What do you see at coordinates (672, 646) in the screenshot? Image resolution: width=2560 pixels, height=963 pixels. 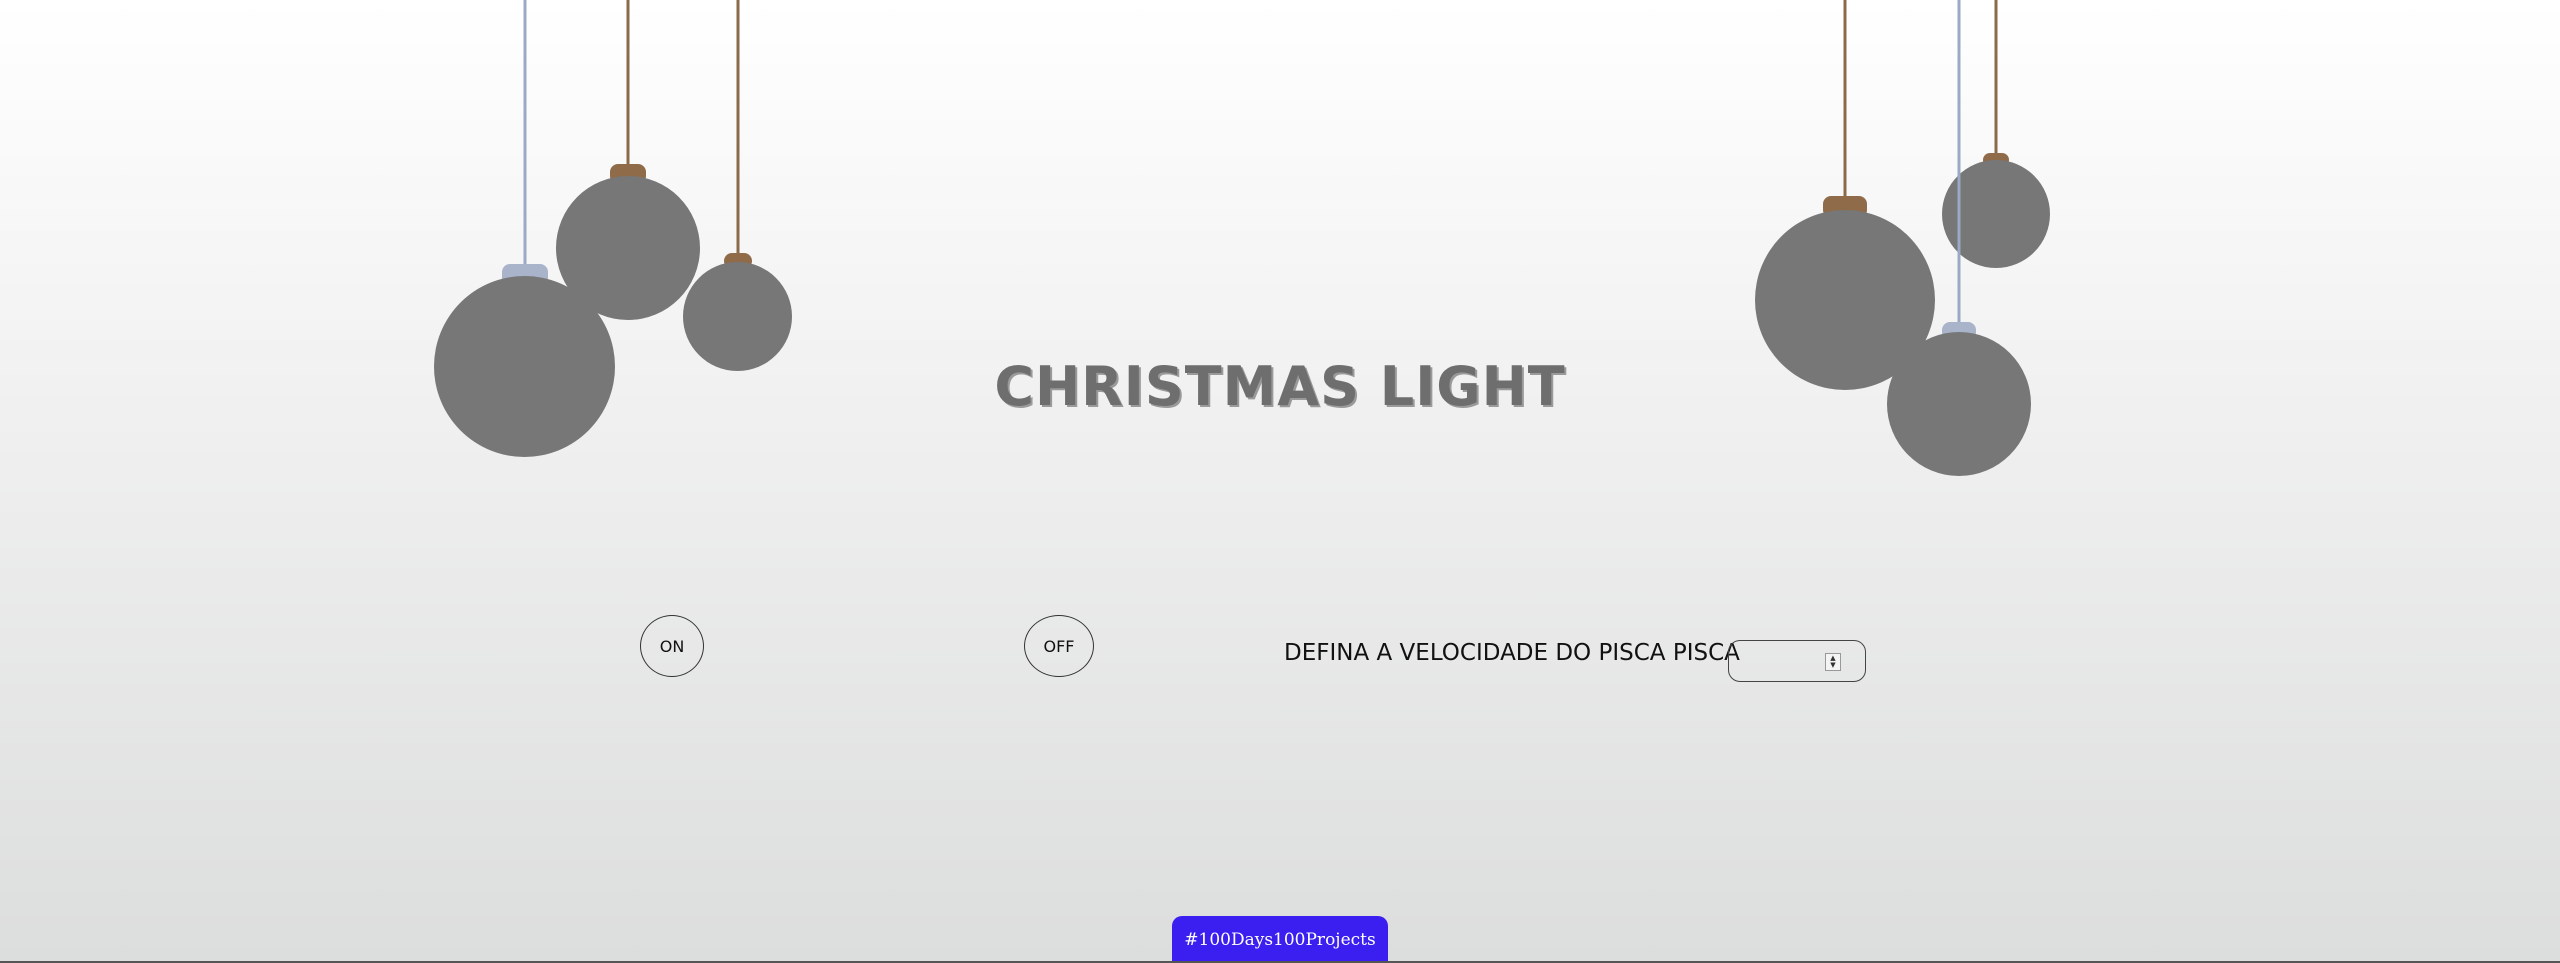 I see `on-button: ON` at bounding box center [672, 646].